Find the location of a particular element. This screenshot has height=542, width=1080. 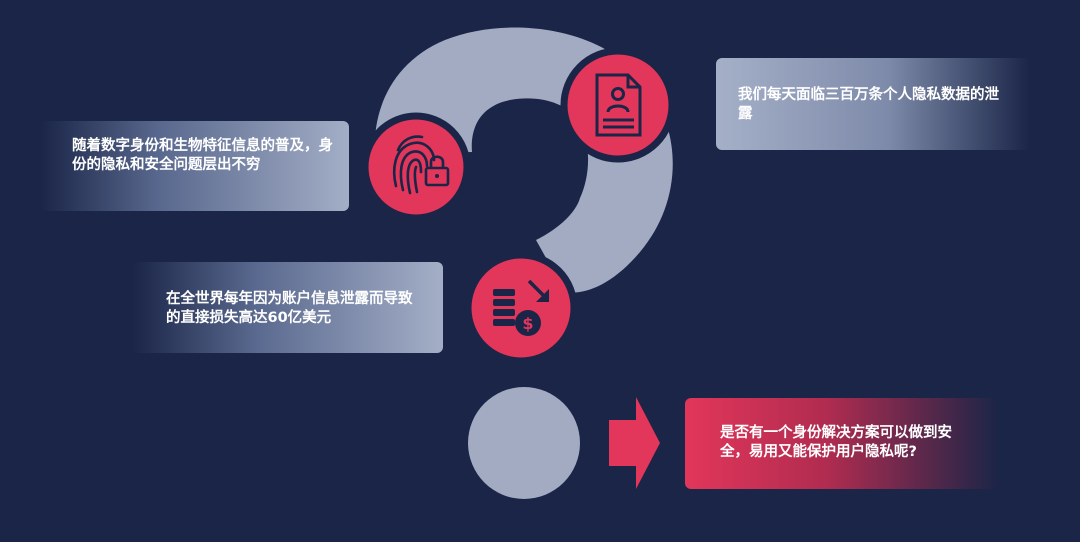

account-leak-loss-card: 在全世界每年因为账户信息泄露而导致的直接损失高达60亿美元 is located at coordinates (287, 307).